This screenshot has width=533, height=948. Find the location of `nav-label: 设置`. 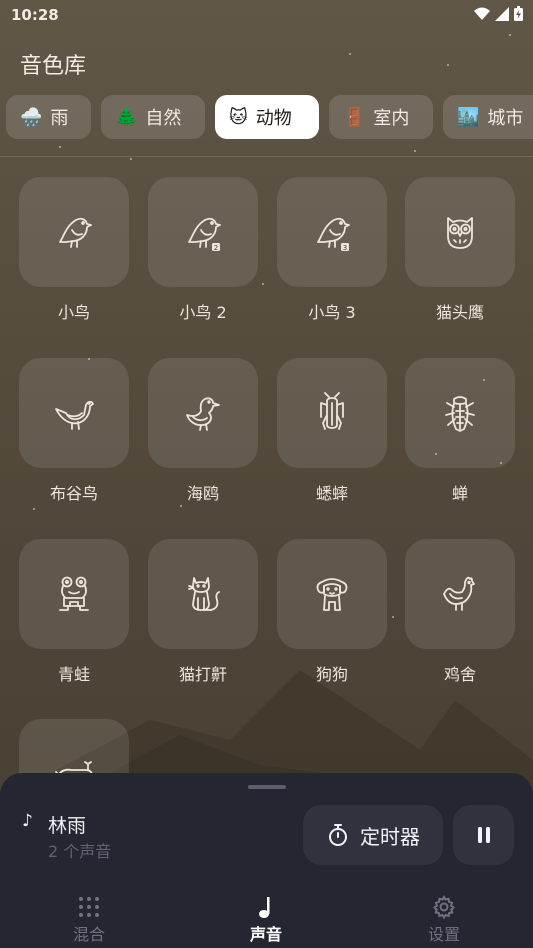

nav-label: 设置 is located at coordinates (443, 934).